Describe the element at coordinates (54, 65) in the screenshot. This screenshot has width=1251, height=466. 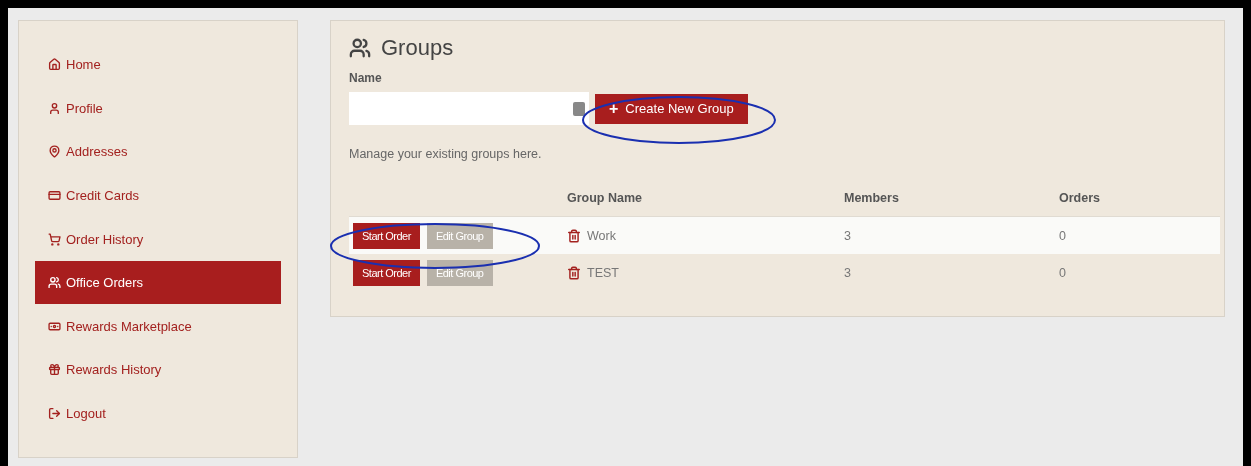
I see `home-icon` at that location.